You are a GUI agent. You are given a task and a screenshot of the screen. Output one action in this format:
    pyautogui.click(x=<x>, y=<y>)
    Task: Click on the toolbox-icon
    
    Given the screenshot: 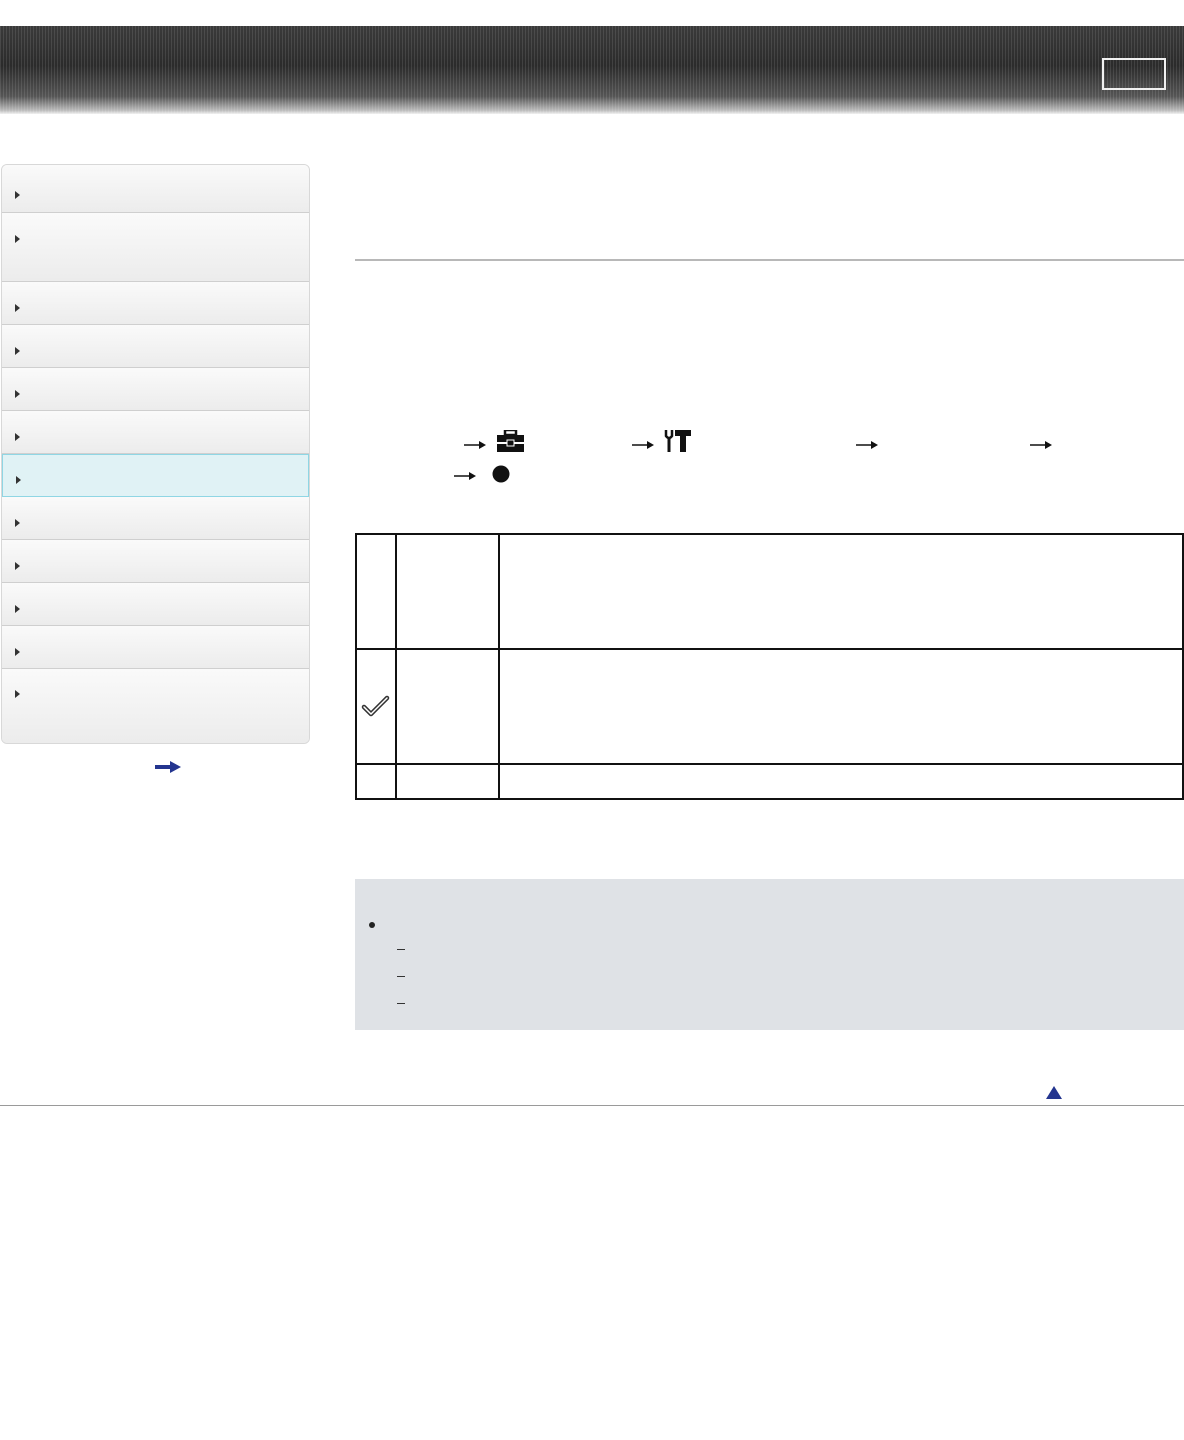 What is the action you would take?
    pyautogui.click(x=510, y=441)
    